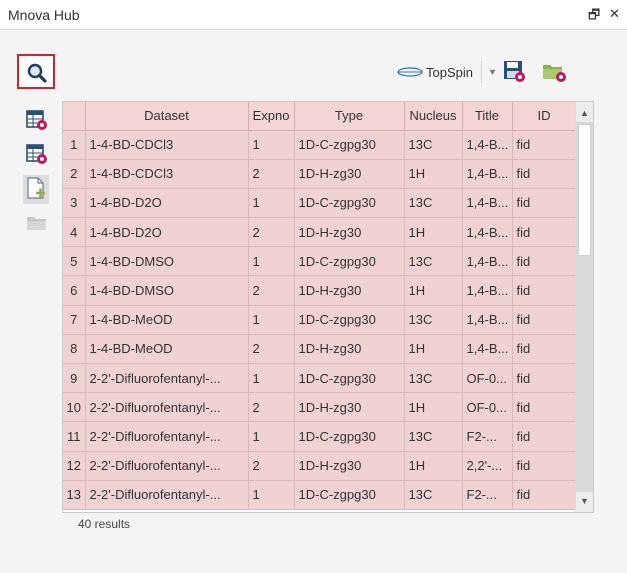  Describe the element at coordinates (167, 320) in the screenshot. I see `cell-dataset: 1-4-BD-MeOD` at that location.